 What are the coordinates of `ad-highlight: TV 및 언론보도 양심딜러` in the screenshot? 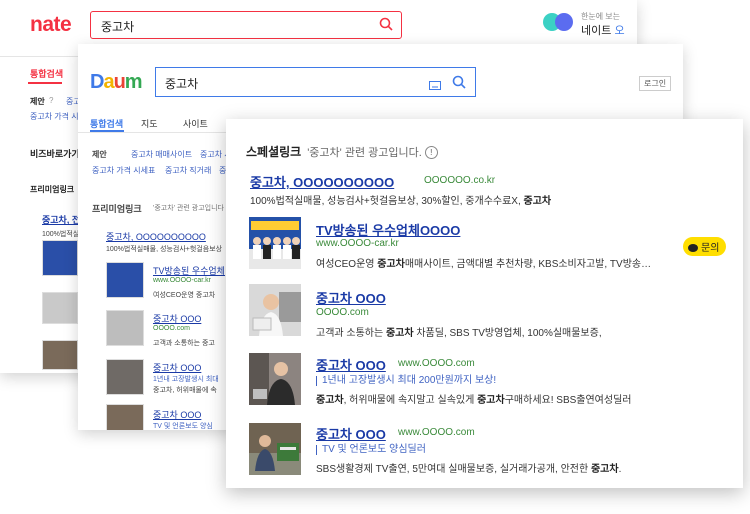 It's located at (371, 450).